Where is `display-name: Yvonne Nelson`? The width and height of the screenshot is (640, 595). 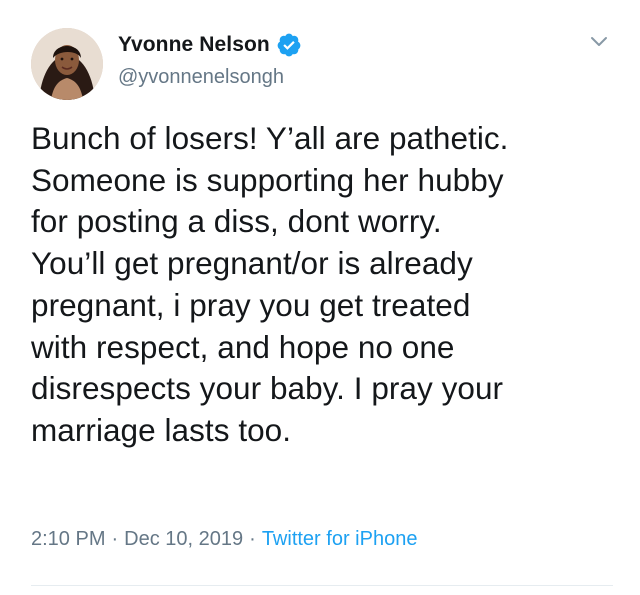
display-name: Yvonne Nelson is located at coordinates (194, 45).